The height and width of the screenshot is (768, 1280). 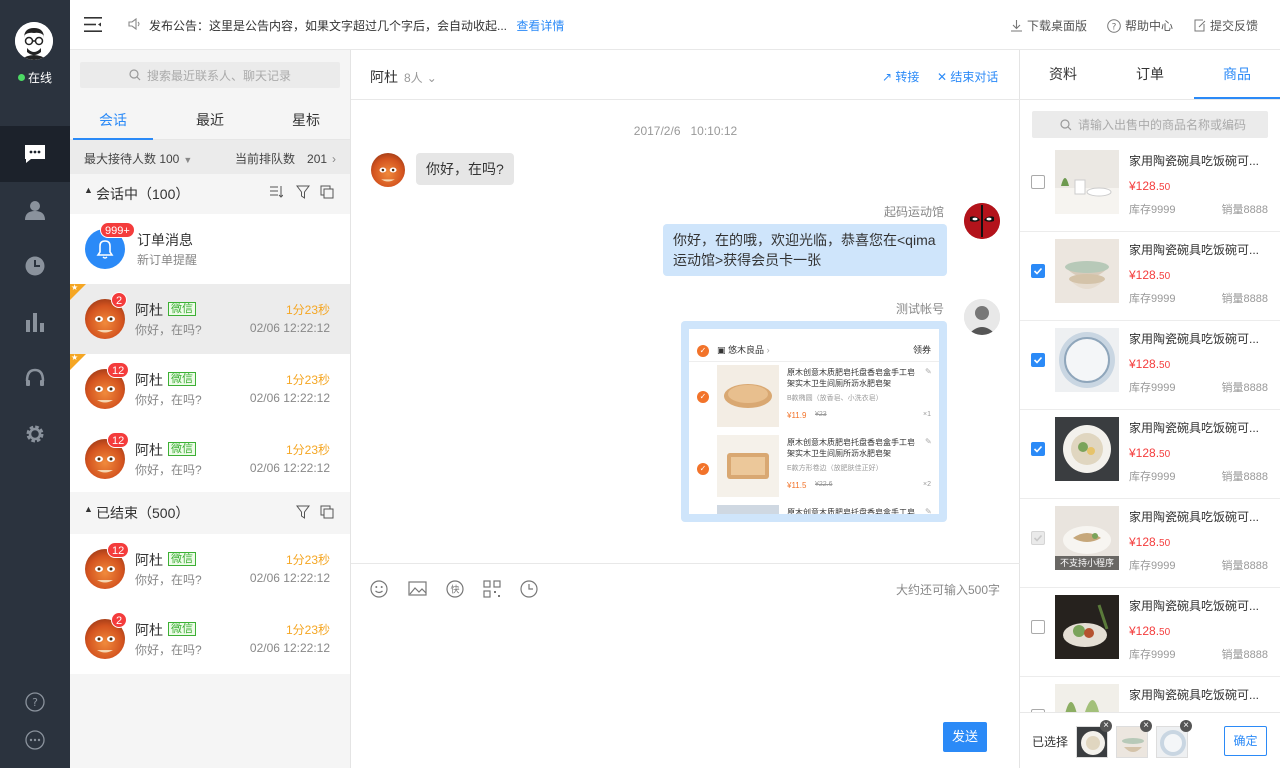 What do you see at coordinates (1016, 26) in the screenshot?
I see `download-icon` at bounding box center [1016, 26].